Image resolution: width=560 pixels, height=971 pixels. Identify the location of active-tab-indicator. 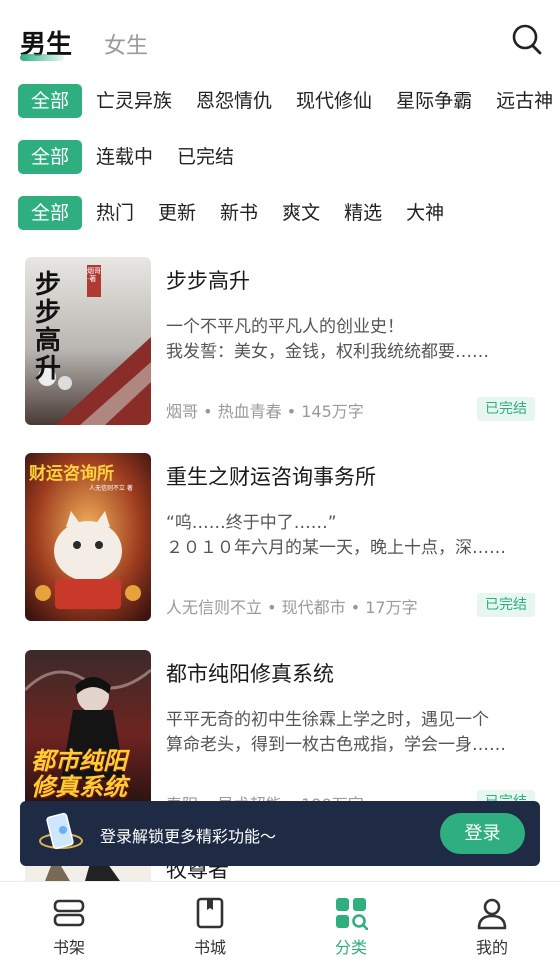
(42, 57).